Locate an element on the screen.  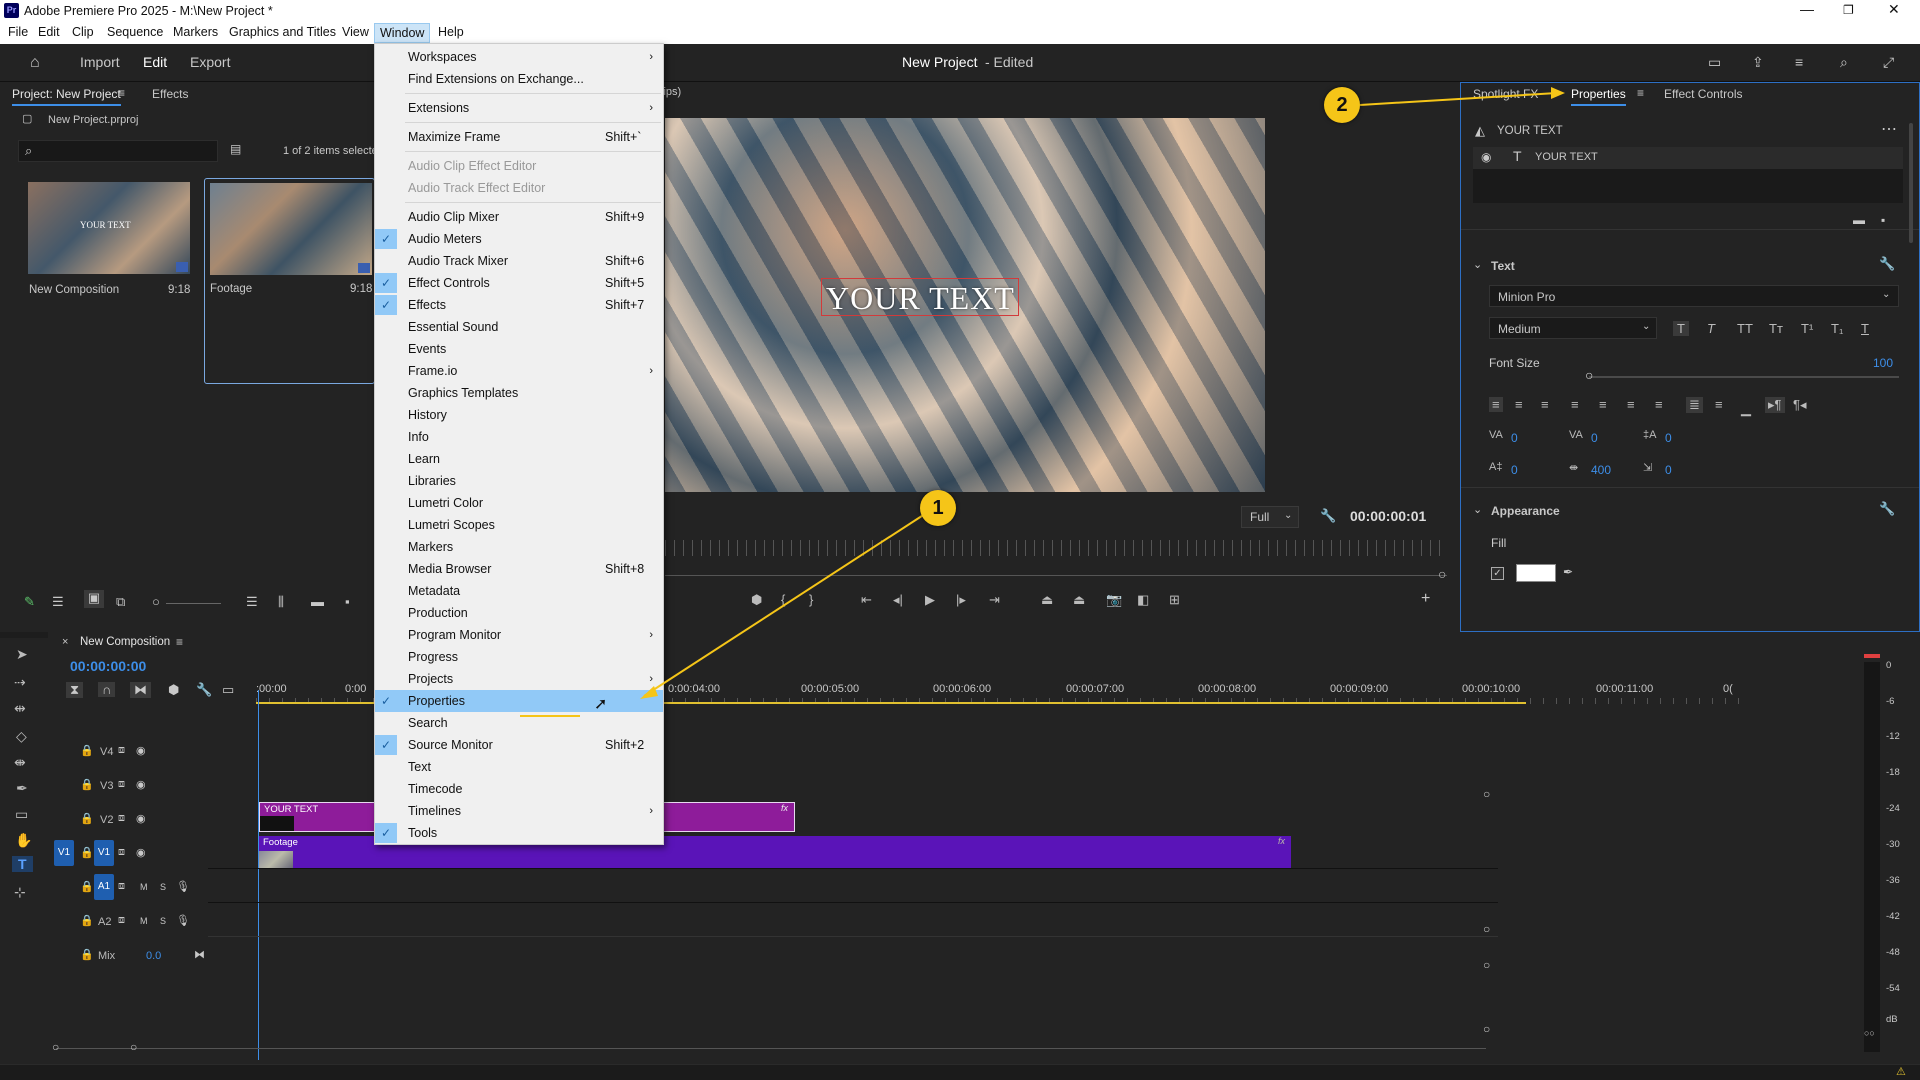
mouse-cursor-icon: ➚ is located at coordinates (601, 704).